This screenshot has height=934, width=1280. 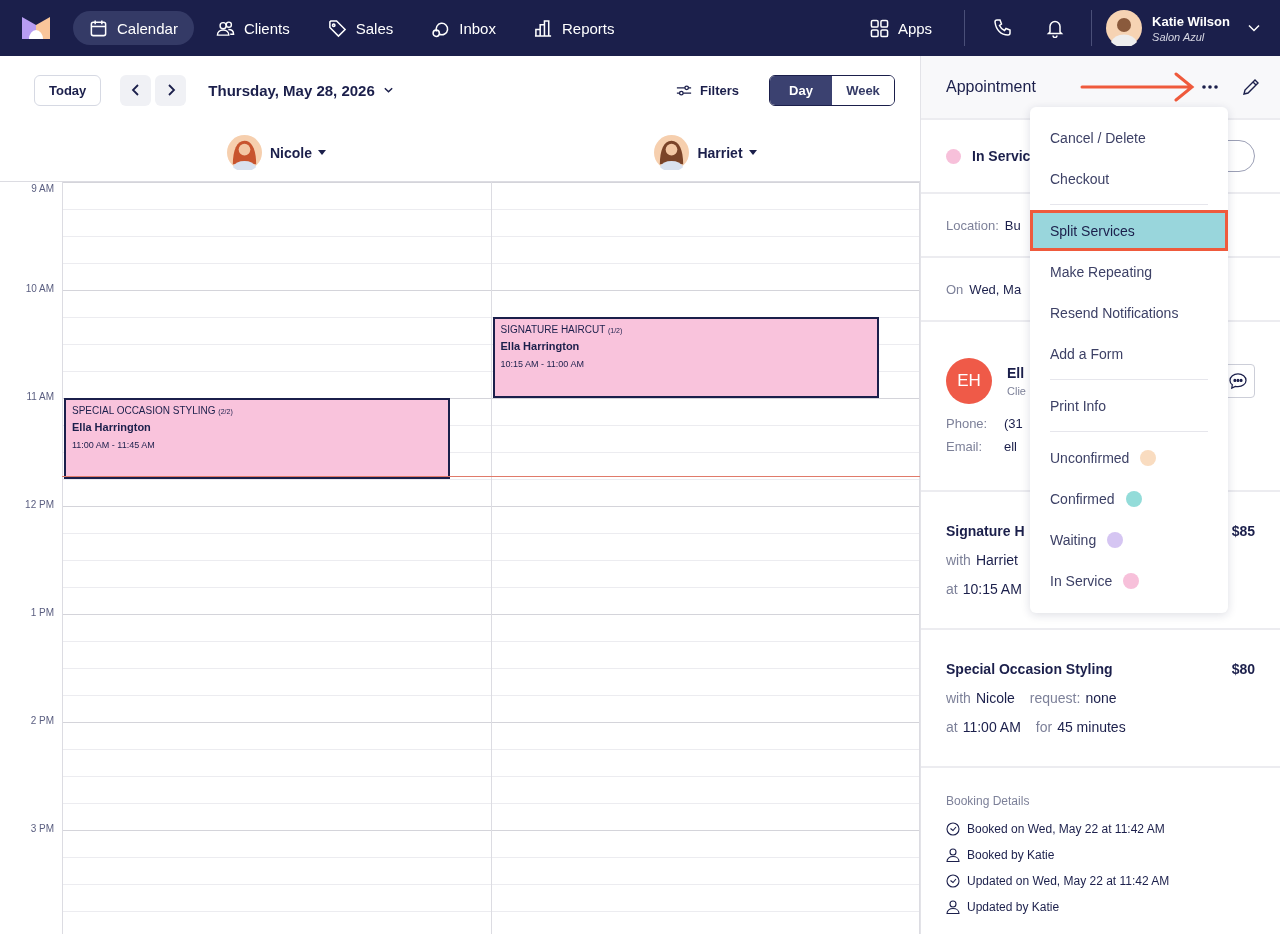 What do you see at coordinates (995, 289) in the screenshot?
I see `date-value: Wed, Ma` at bounding box center [995, 289].